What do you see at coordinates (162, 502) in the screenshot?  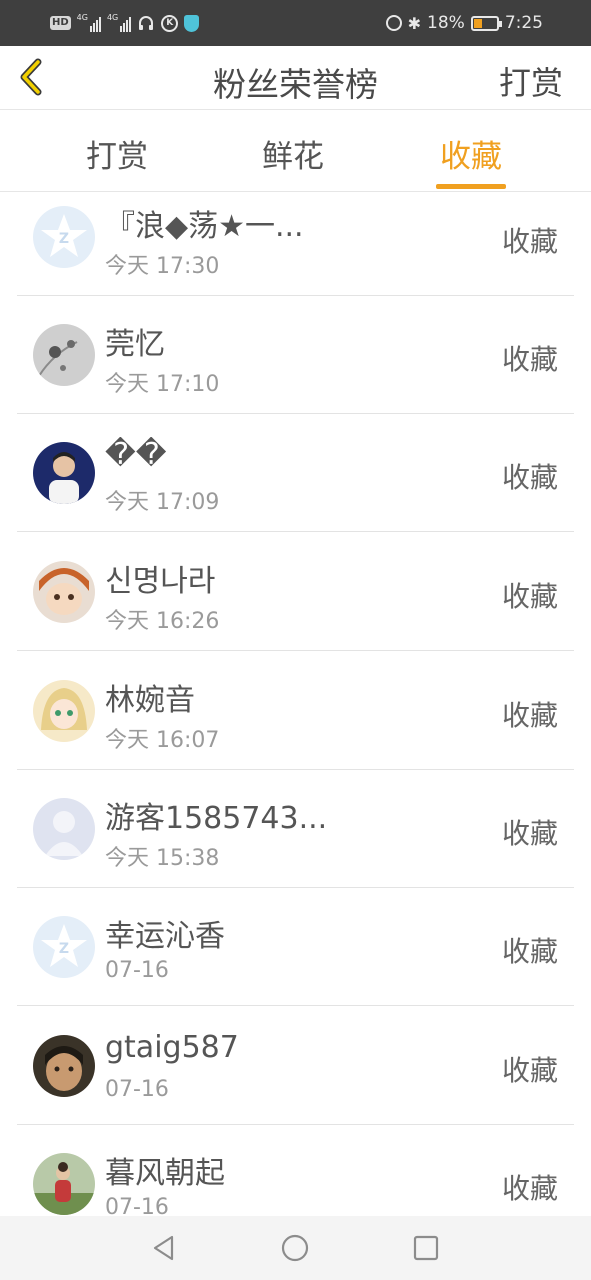 I see `fan-time: 今天 17:09` at bounding box center [162, 502].